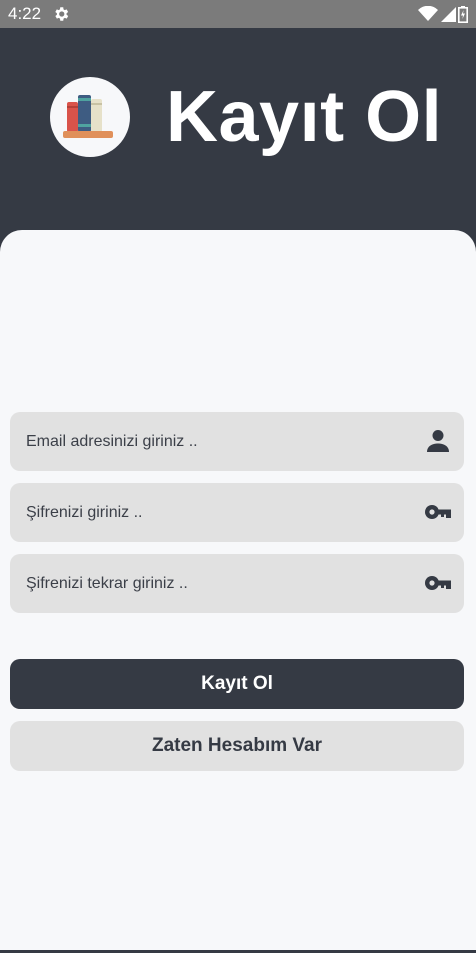 Image resolution: width=476 pixels, height=953 pixels. Describe the element at coordinates (428, 13) in the screenshot. I see `wifi-icon` at that location.